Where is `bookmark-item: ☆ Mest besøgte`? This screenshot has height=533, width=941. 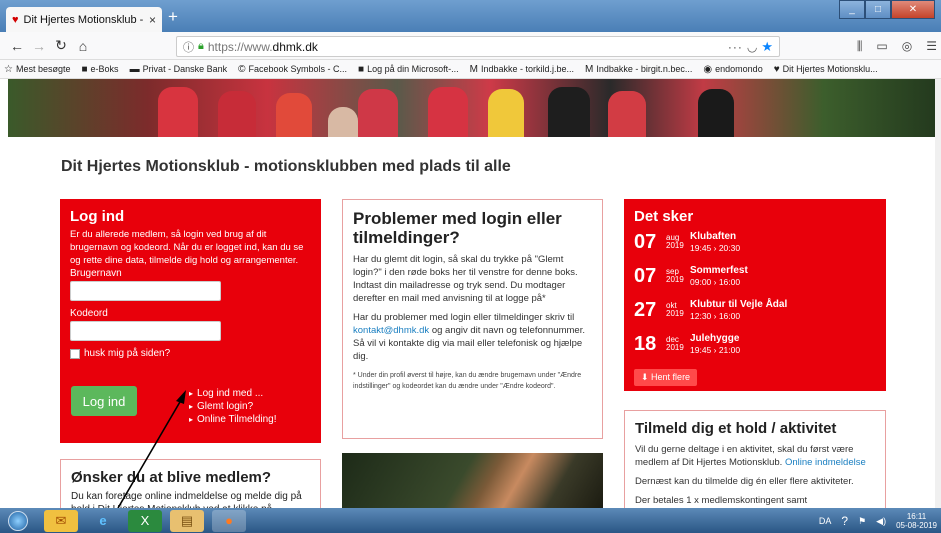
bookmark-item: ☆ Mest besøgte is located at coordinates (37, 69).